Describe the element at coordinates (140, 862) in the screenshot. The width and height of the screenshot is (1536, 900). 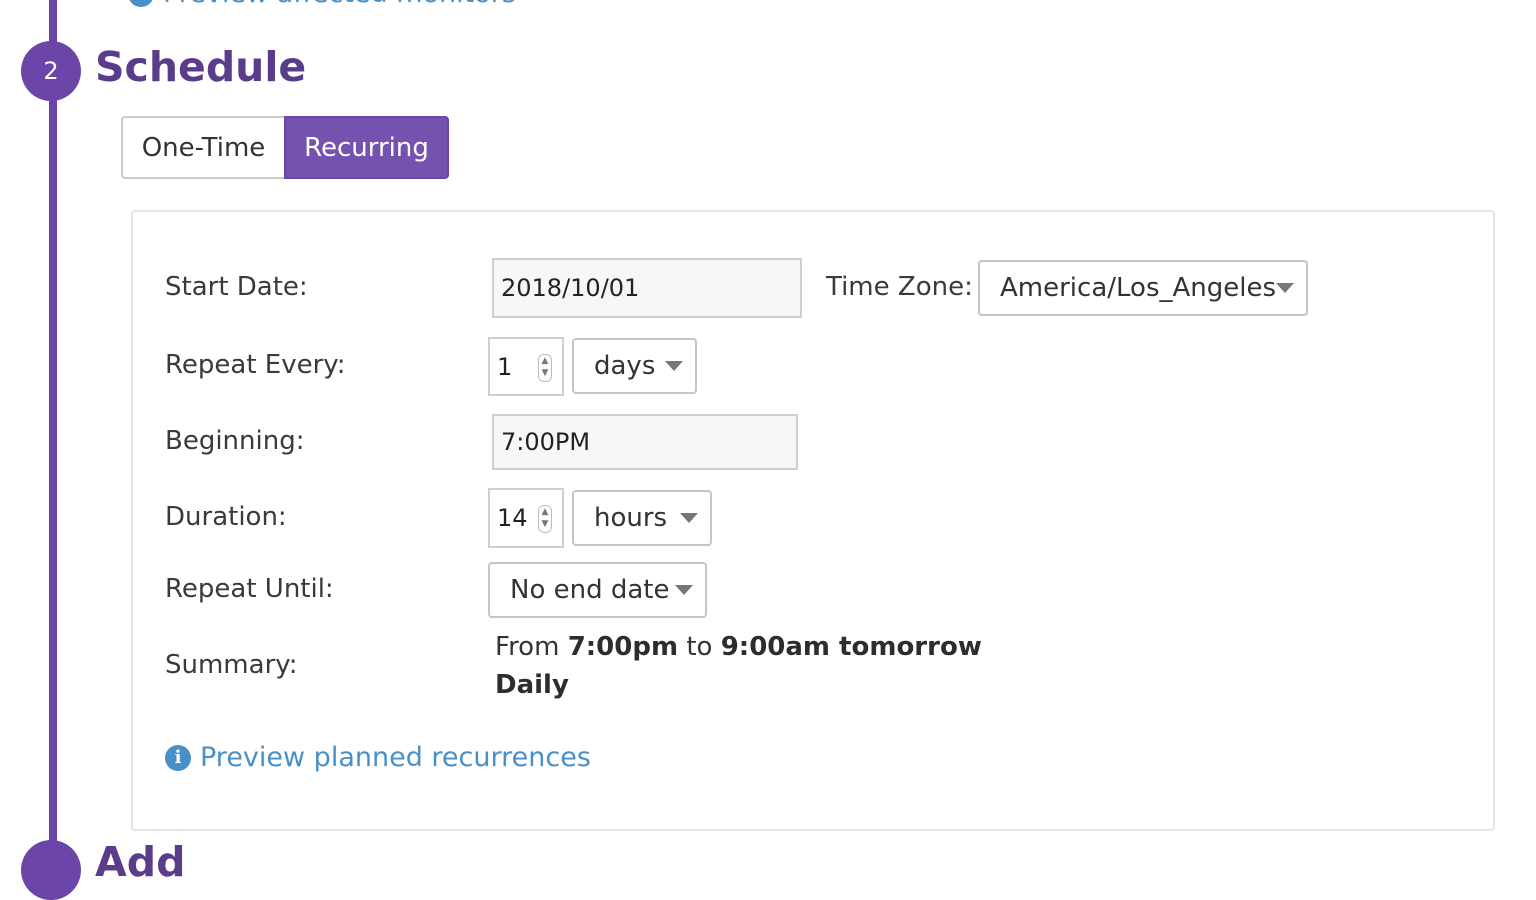
I see `section-title-next: Add` at that location.